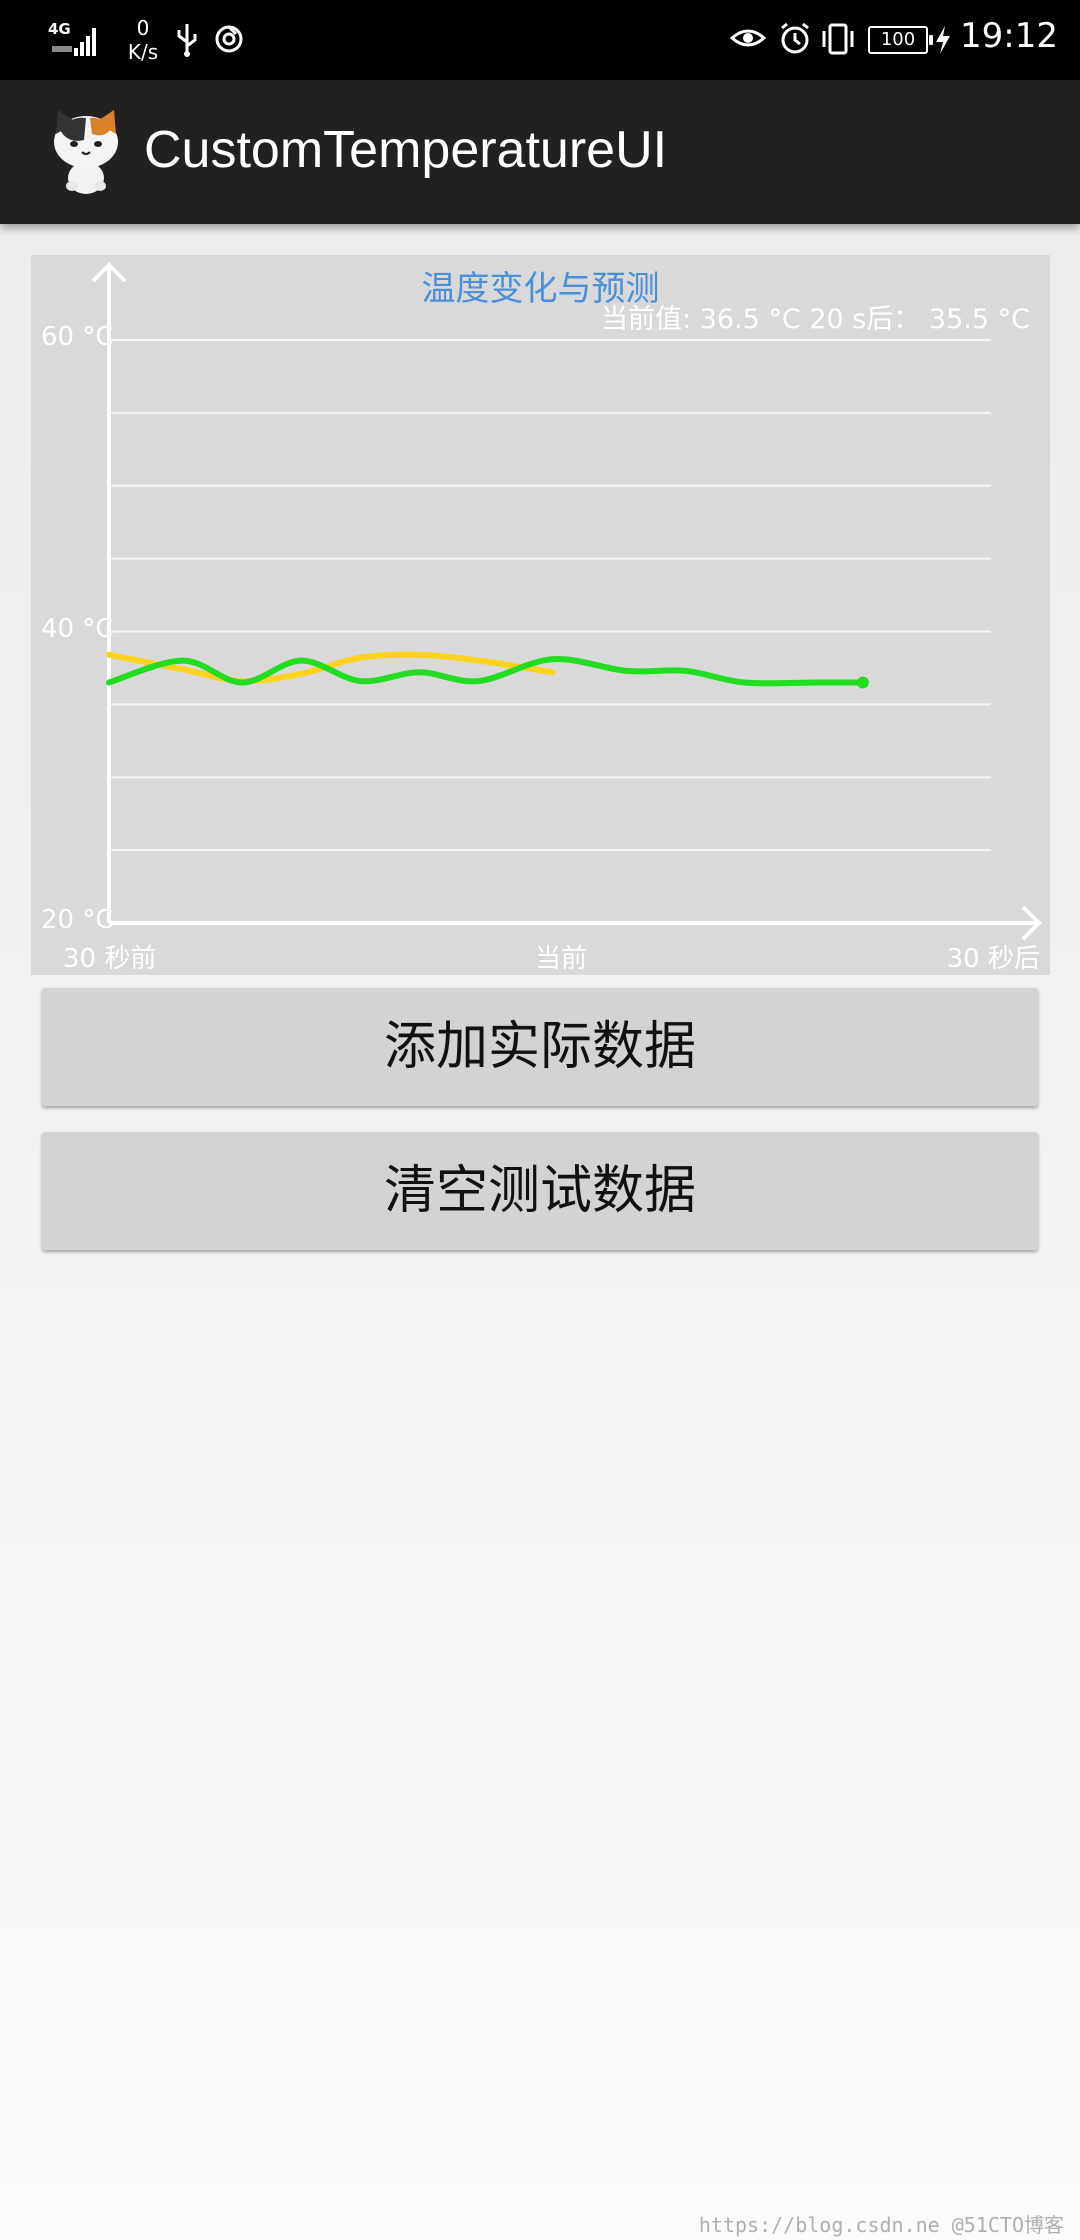 The width and height of the screenshot is (1080, 2240). Describe the element at coordinates (77, 920) in the screenshot. I see `y-tick-label: 20 °C` at that location.